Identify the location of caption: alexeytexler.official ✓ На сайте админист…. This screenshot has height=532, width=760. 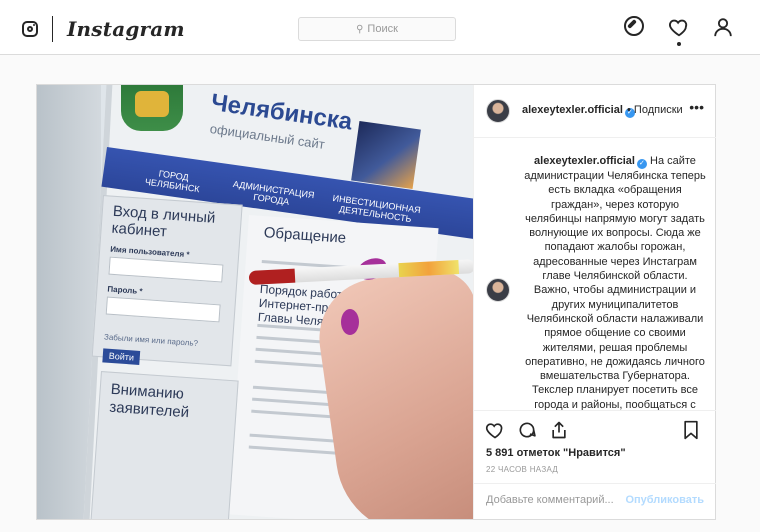
(615, 282).